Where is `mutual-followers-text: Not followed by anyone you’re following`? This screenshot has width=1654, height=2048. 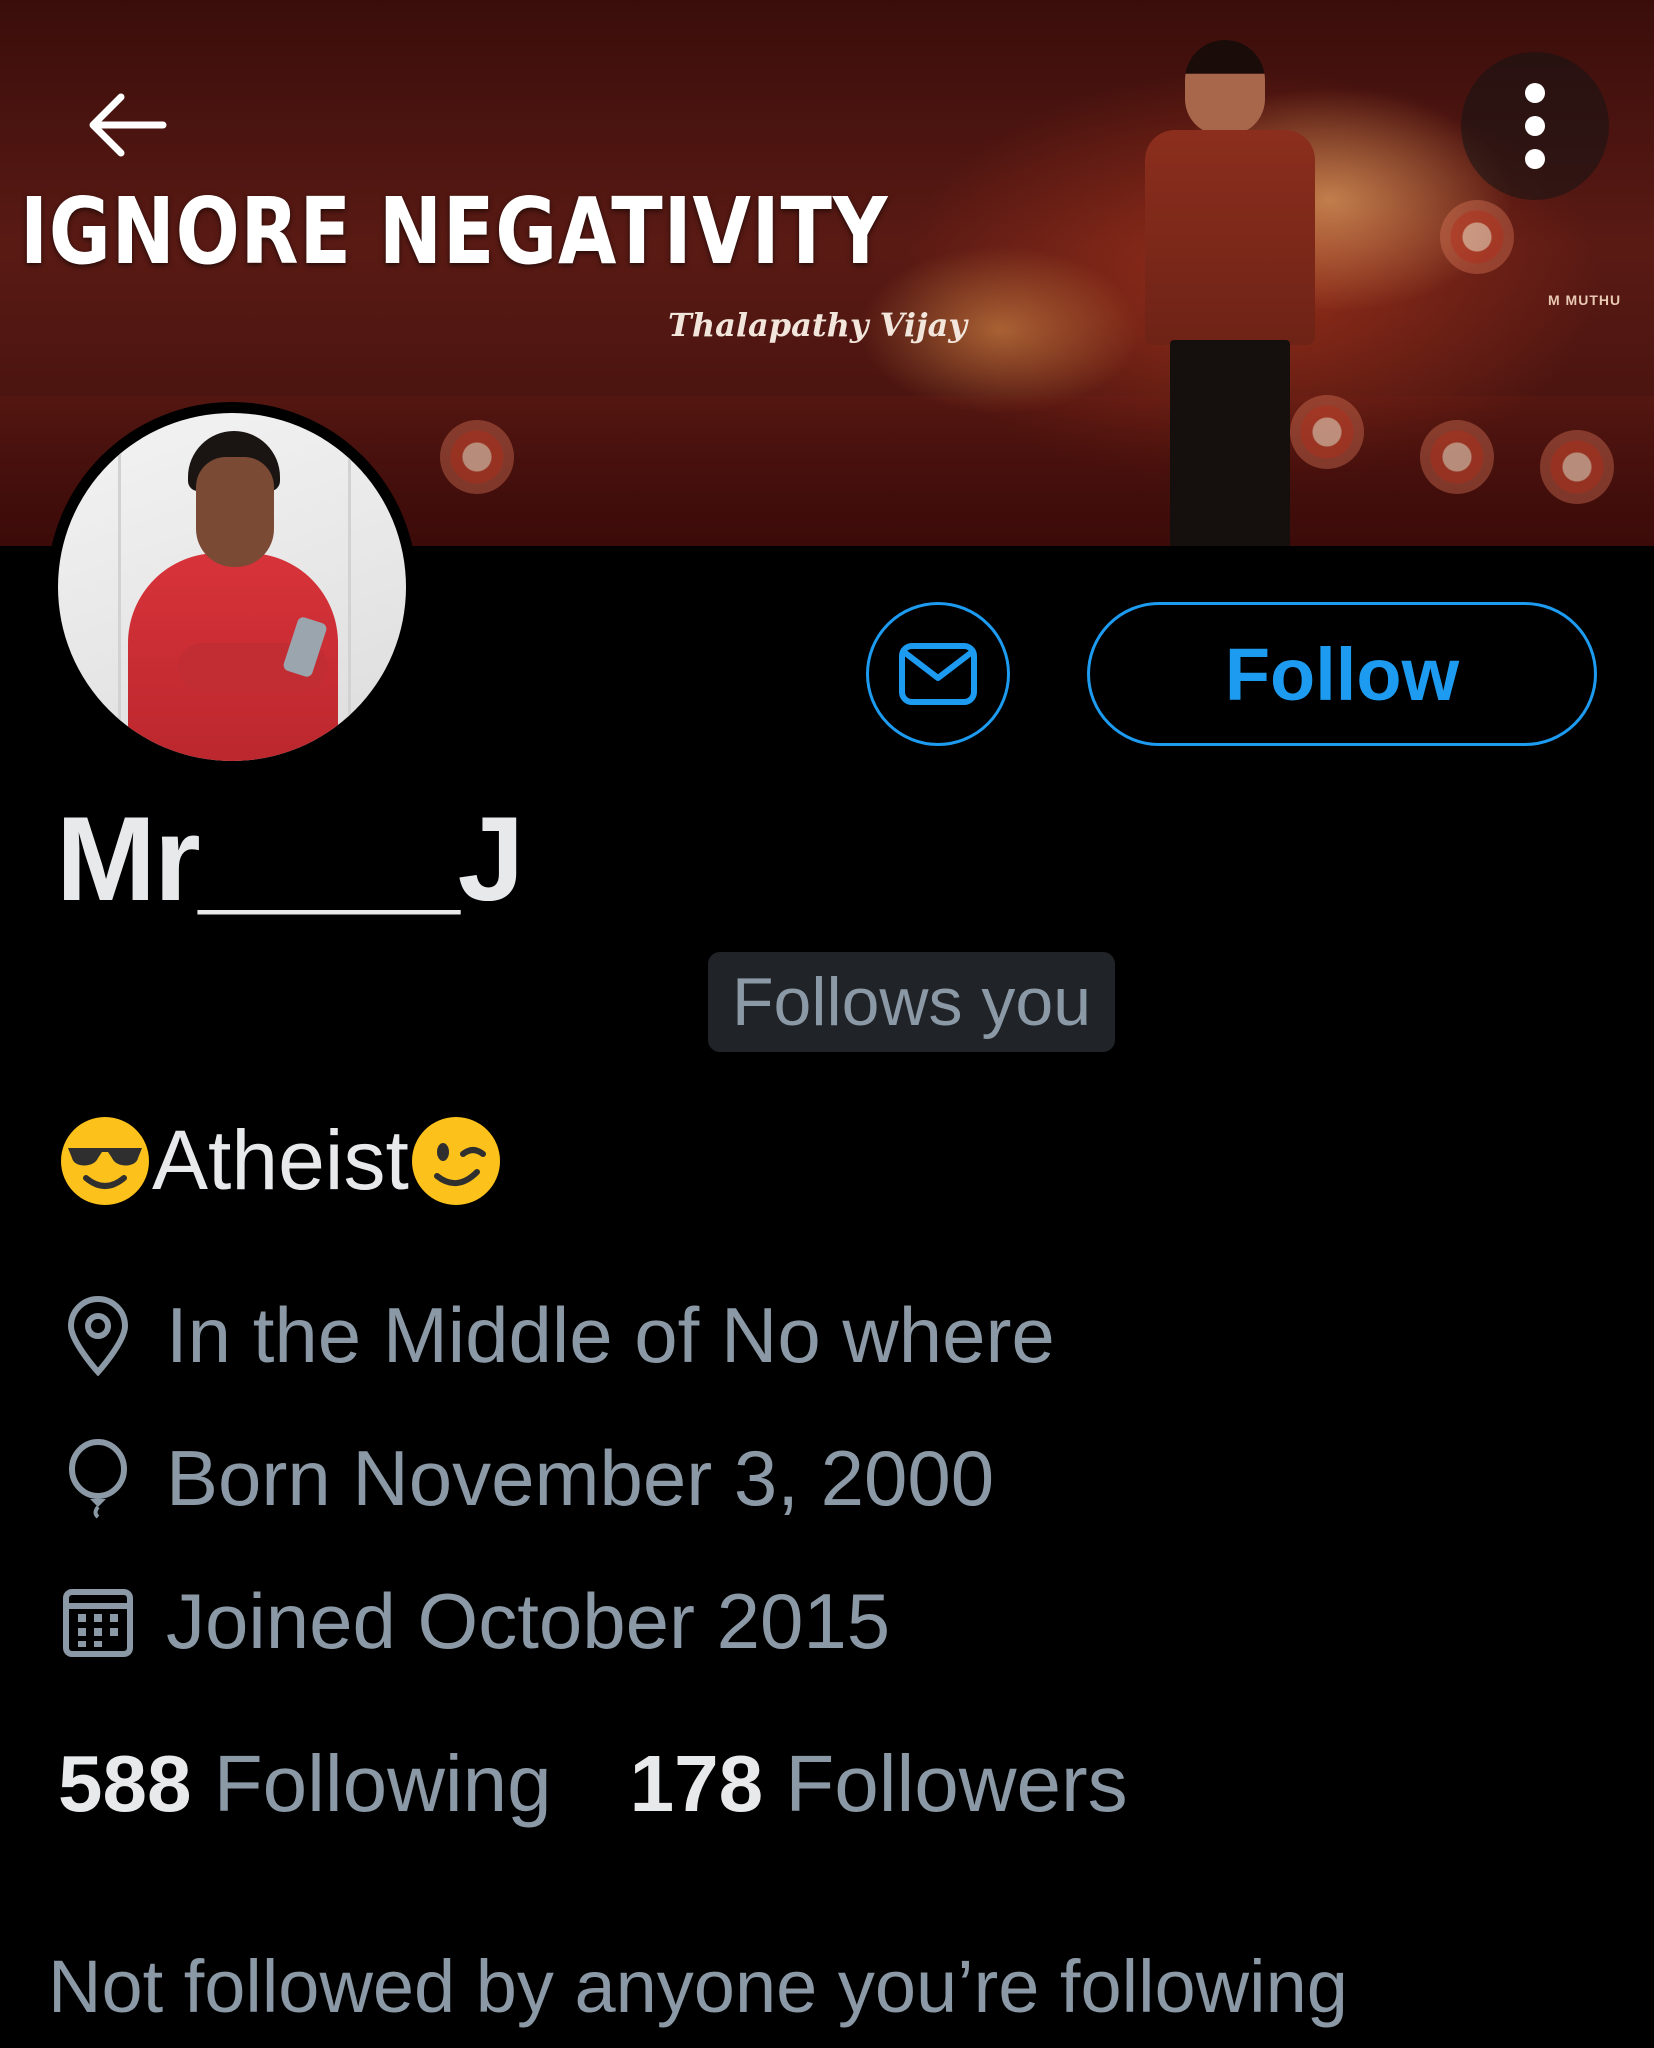 mutual-followers-text: Not followed by anyone you’re following is located at coordinates (698, 1986).